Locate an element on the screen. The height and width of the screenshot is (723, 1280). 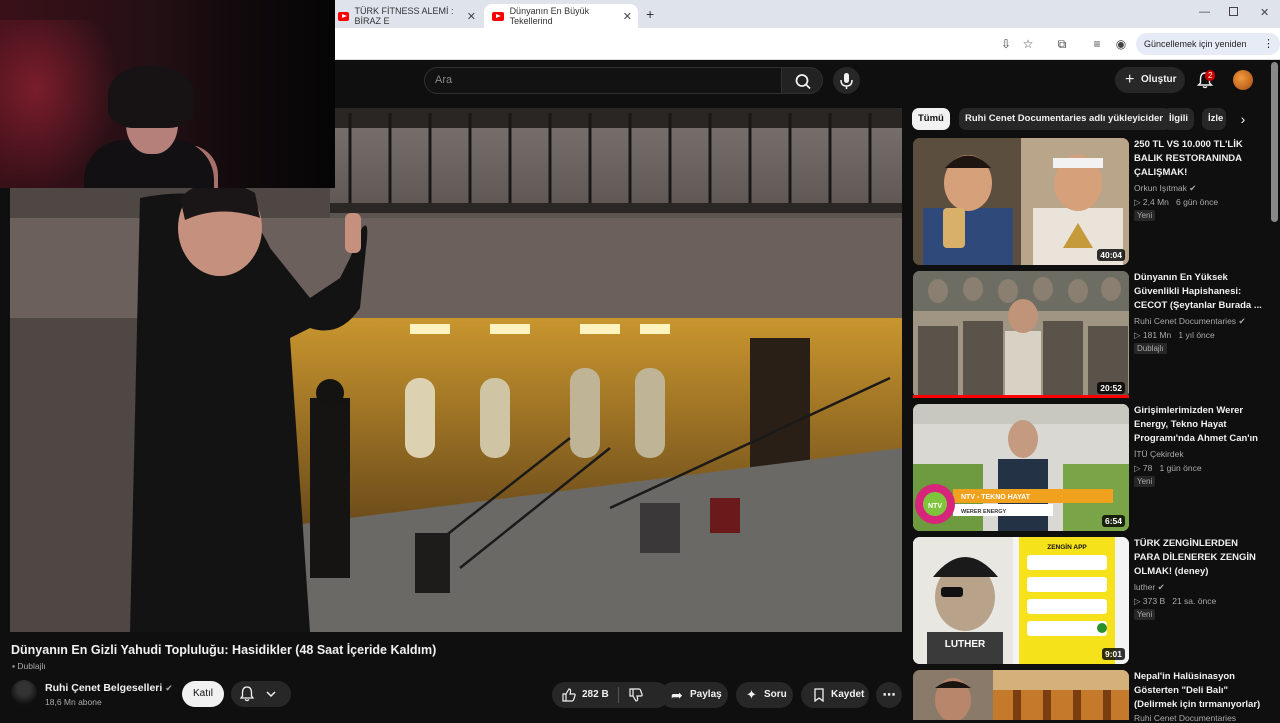
webcam-overlay is located at coordinates (167, 94).